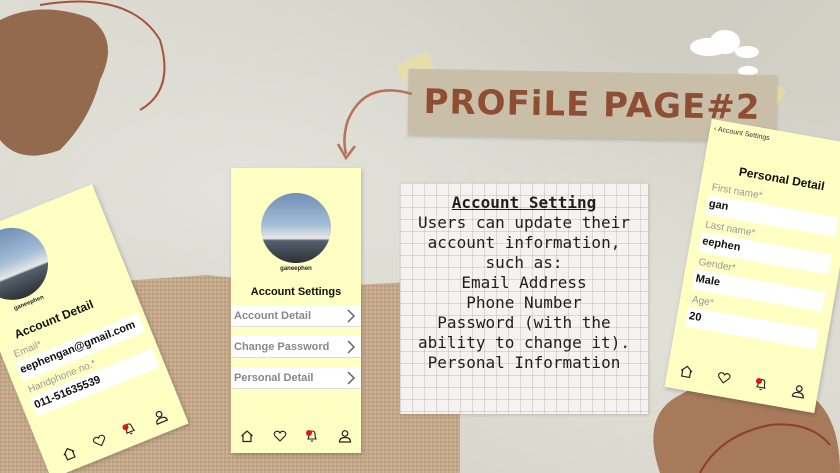 Image resolution: width=840 pixels, height=473 pixels. I want to click on info-line: such as:, so click(524, 262).